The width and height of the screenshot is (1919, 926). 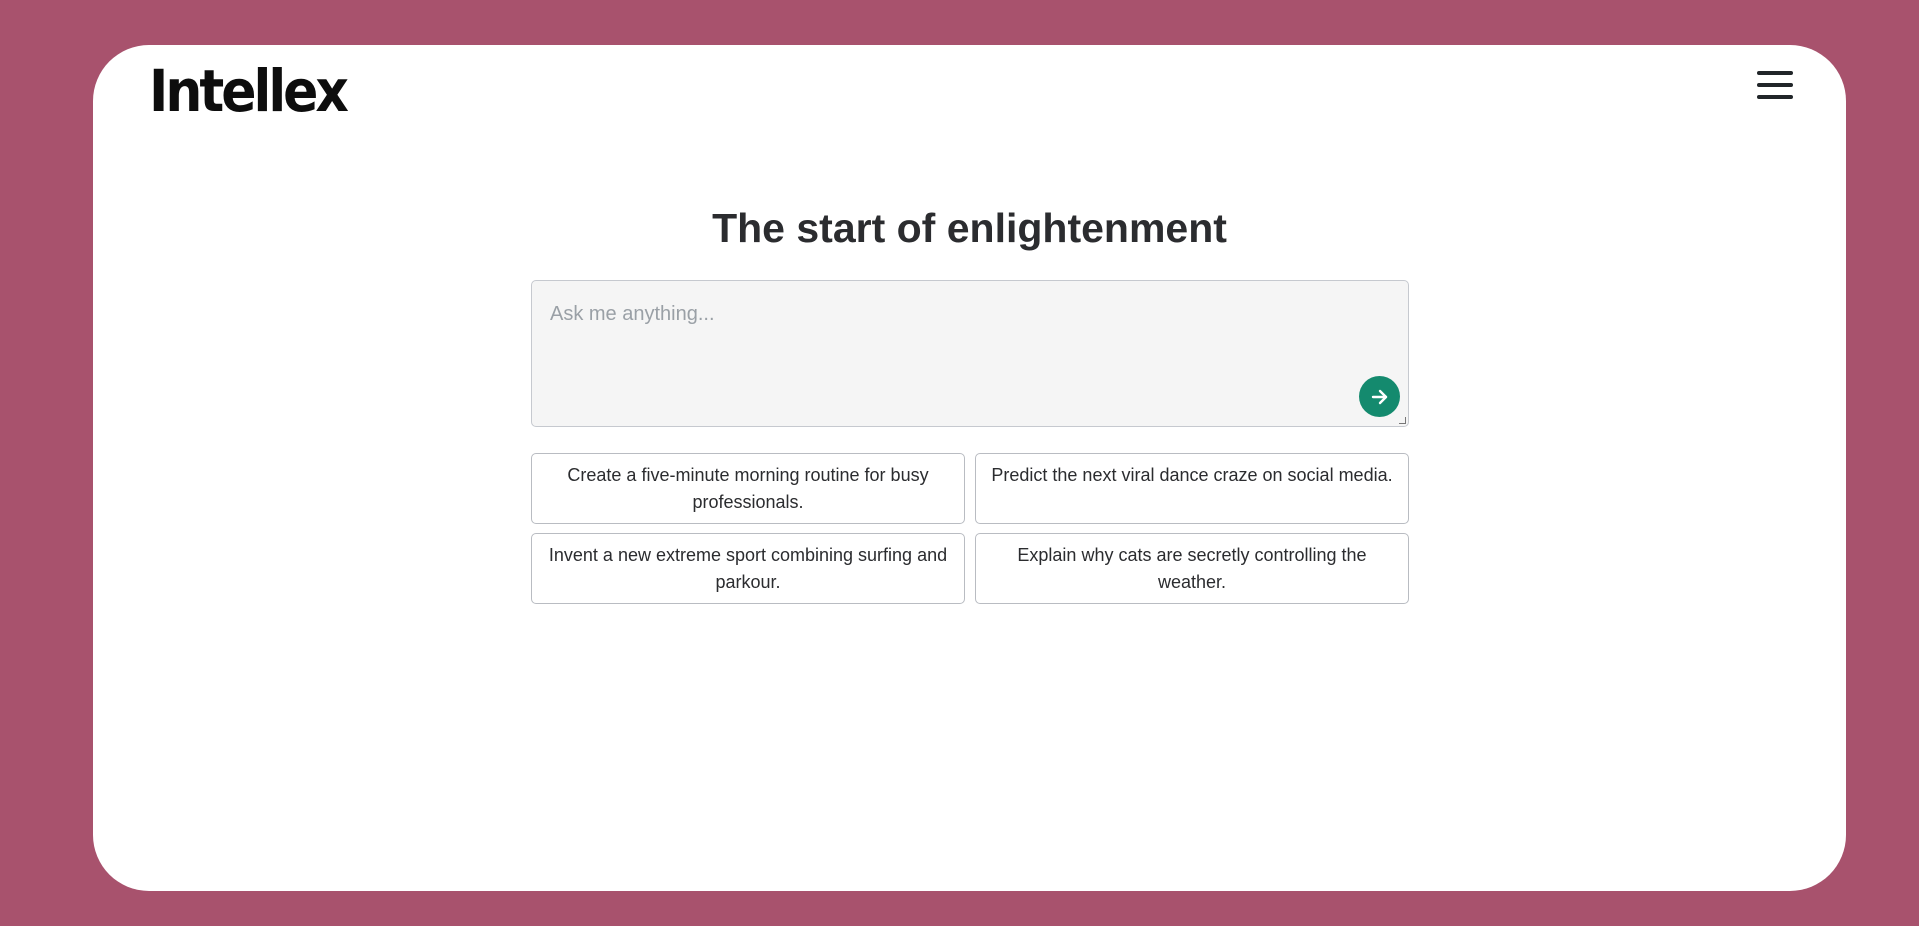 I want to click on prompt-container, so click(x=970, y=353).